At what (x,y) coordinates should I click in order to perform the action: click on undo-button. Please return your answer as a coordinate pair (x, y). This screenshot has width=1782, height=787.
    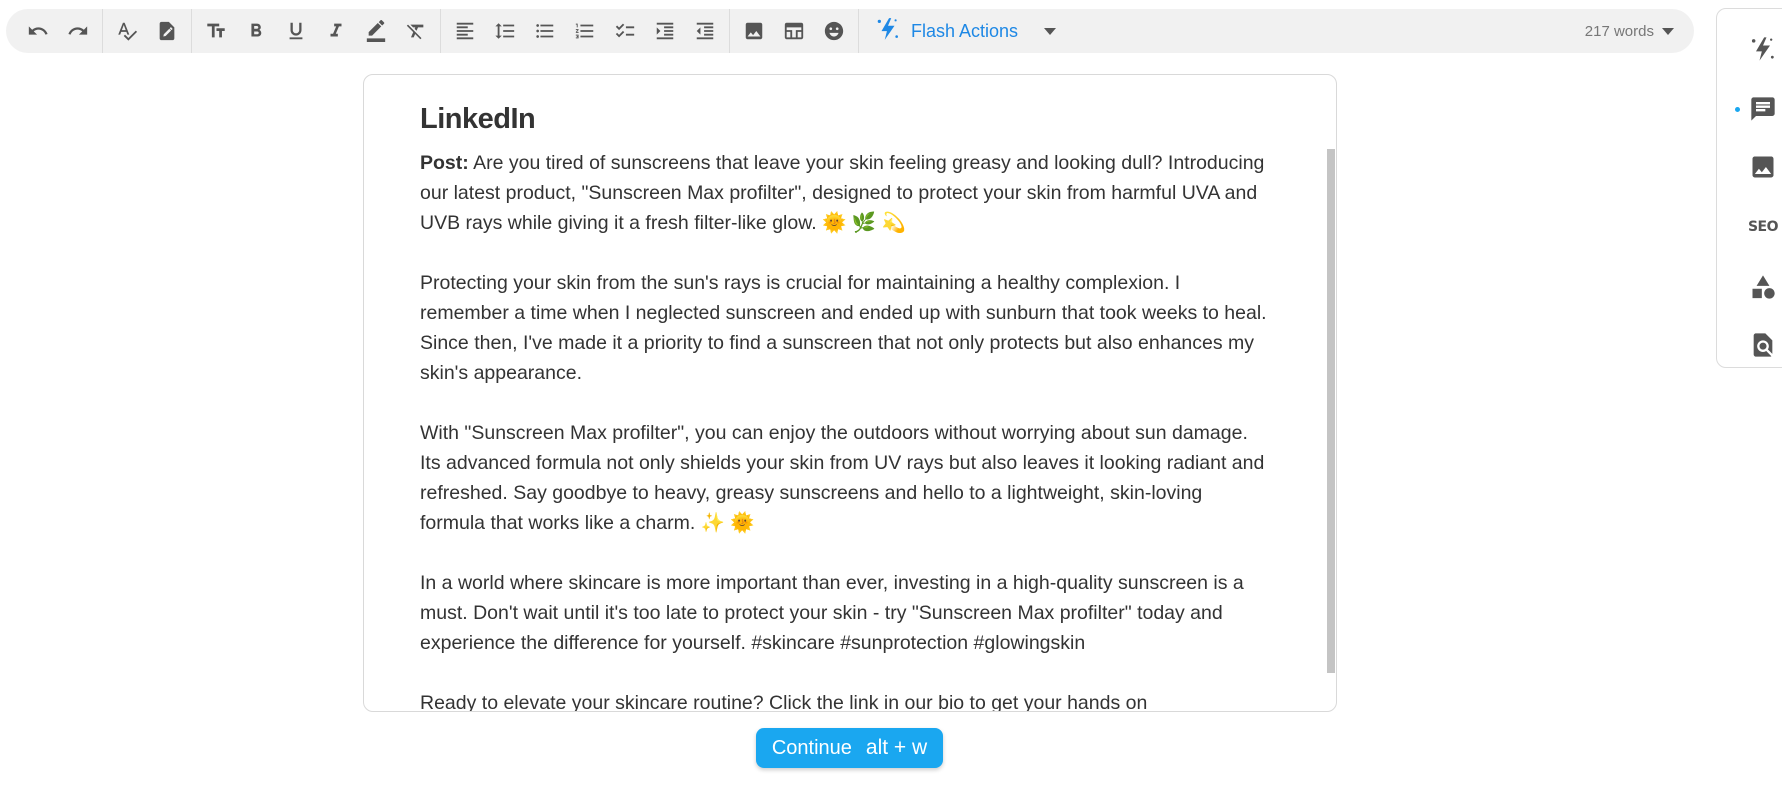
    Looking at the image, I should click on (38, 31).